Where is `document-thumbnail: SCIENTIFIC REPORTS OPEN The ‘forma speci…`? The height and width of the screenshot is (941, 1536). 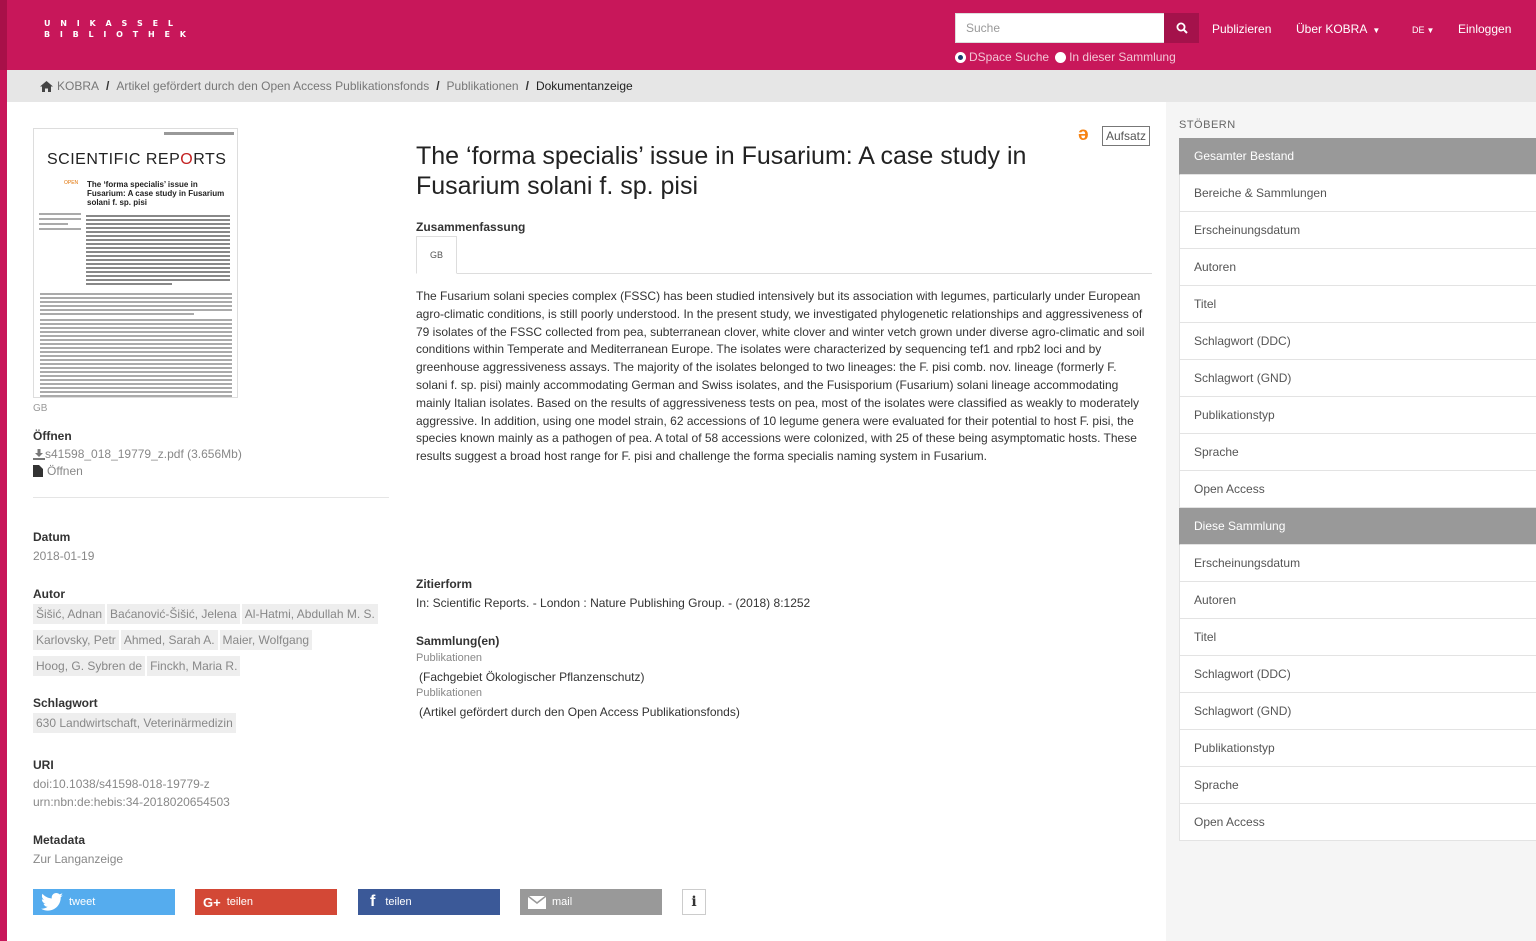
document-thumbnail: SCIENTIFIC REPORTS OPEN The ‘forma speci… is located at coordinates (135, 263).